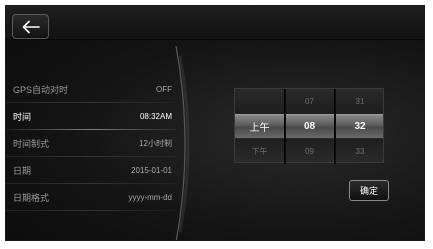 The width and height of the screenshot is (433, 249). Describe the element at coordinates (150, 197) in the screenshot. I see `setting-value: yyyy-mm-dd` at that location.